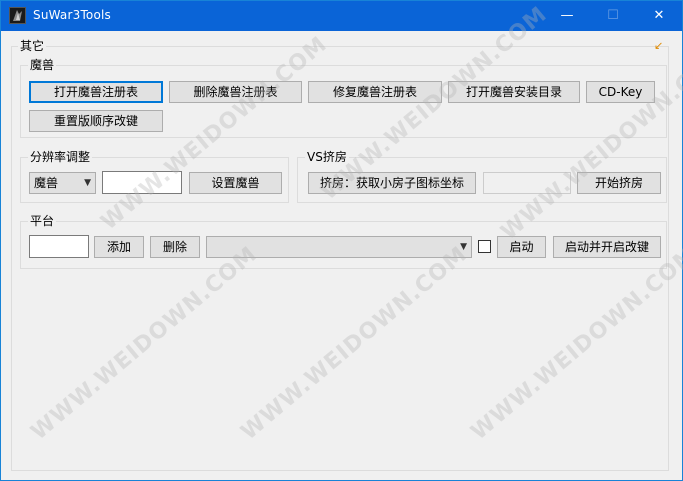 The height and width of the screenshot is (481, 683). I want to click on resolution-target-select: 魔兽 ▼, so click(62, 183).